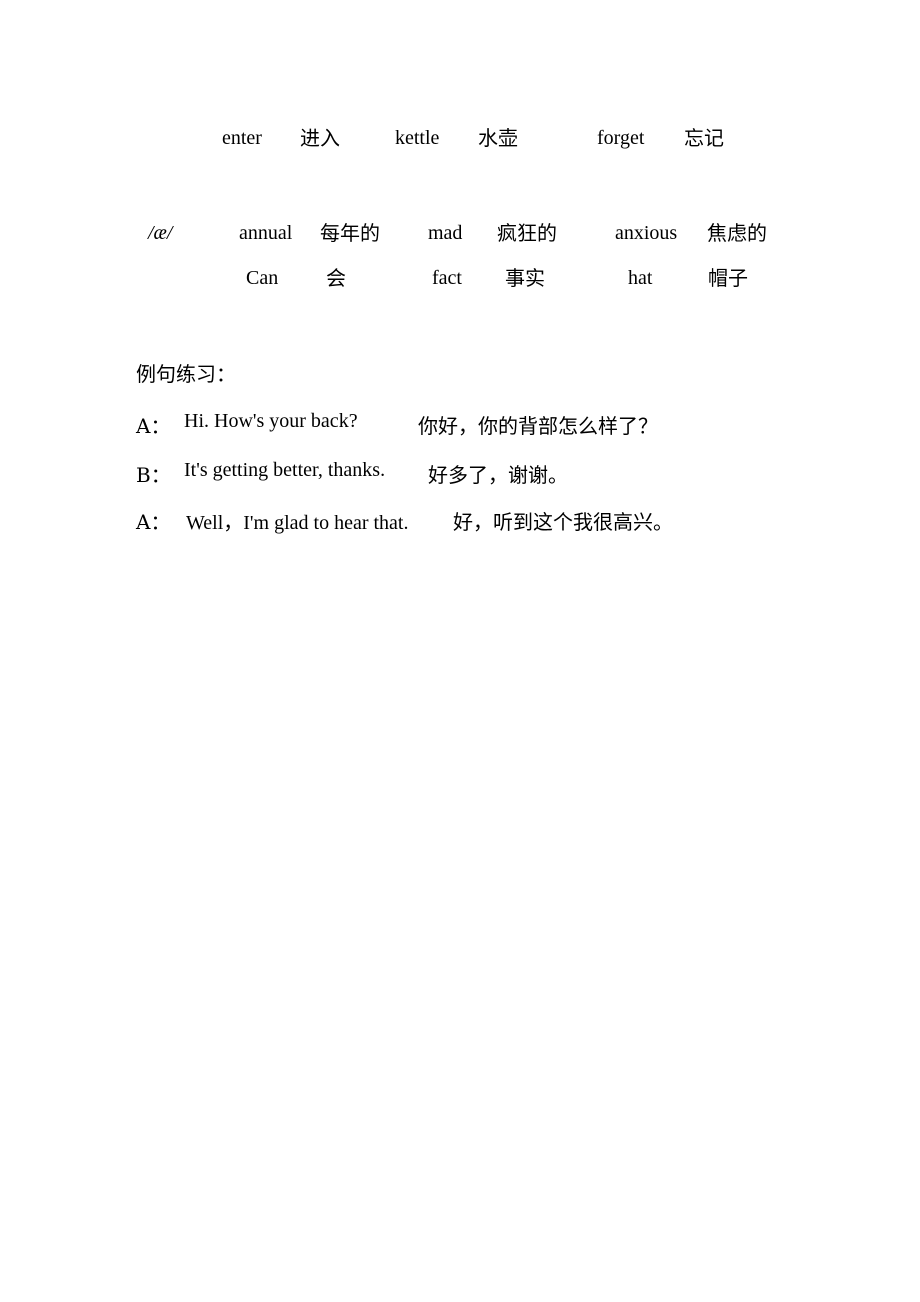 The height and width of the screenshot is (1302, 920). Describe the element at coordinates (271, 421) in the screenshot. I see `dialogue-english: Hi. How's your back?` at that location.